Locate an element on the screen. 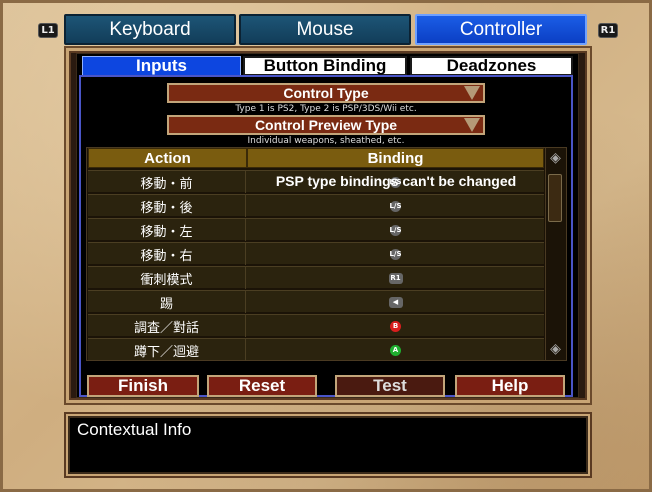 This screenshot has height=492, width=652. binding-cell: R1 is located at coordinates (395, 278).